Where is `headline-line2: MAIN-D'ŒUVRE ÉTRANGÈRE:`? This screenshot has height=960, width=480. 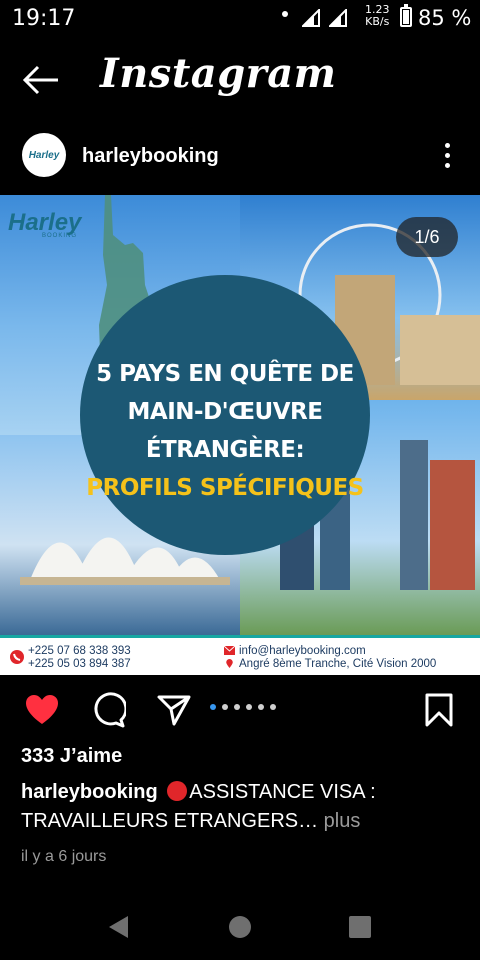
headline-line2: MAIN-D'ŒUVRE ÉTRANGÈRE: is located at coordinates (225, 431).